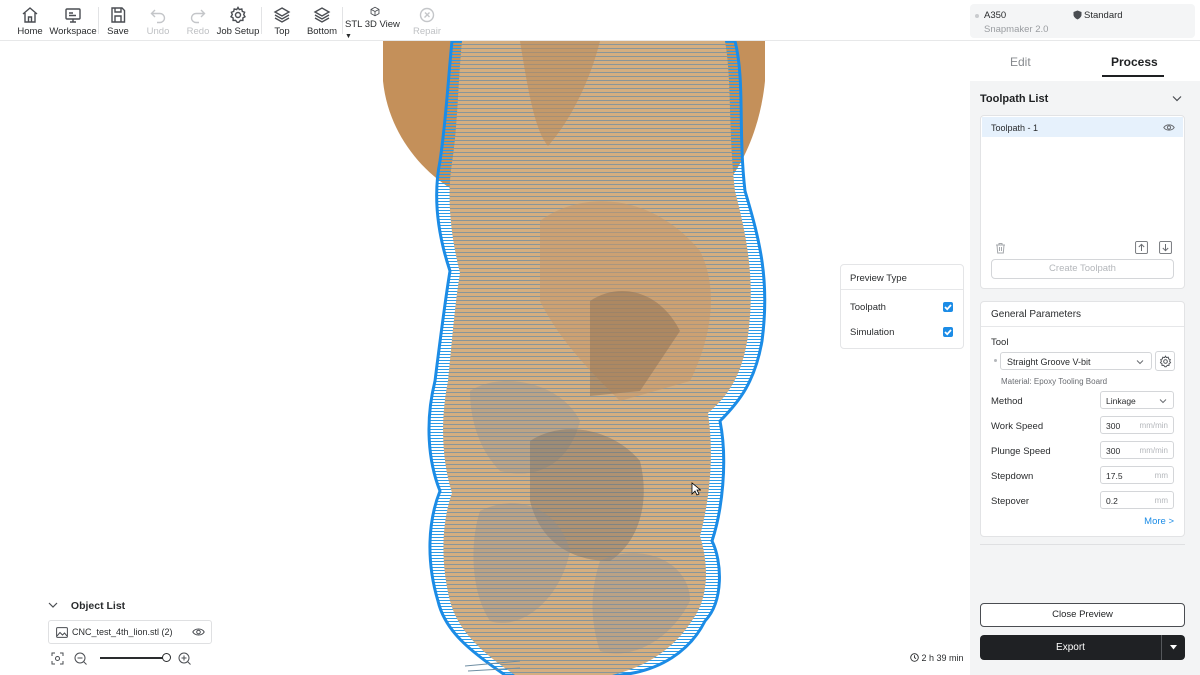 This screenshot has width=1200, height=675. I want to click on repair-icon, so click(427, 15).